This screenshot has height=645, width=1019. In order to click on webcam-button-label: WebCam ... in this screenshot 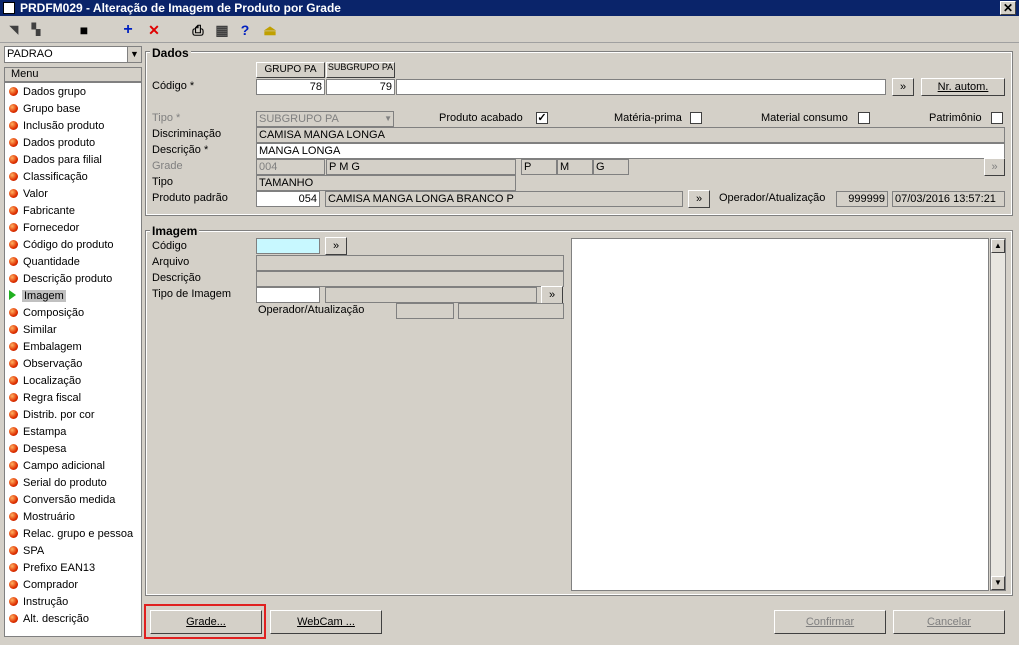, I will do `click(326, 622)`.